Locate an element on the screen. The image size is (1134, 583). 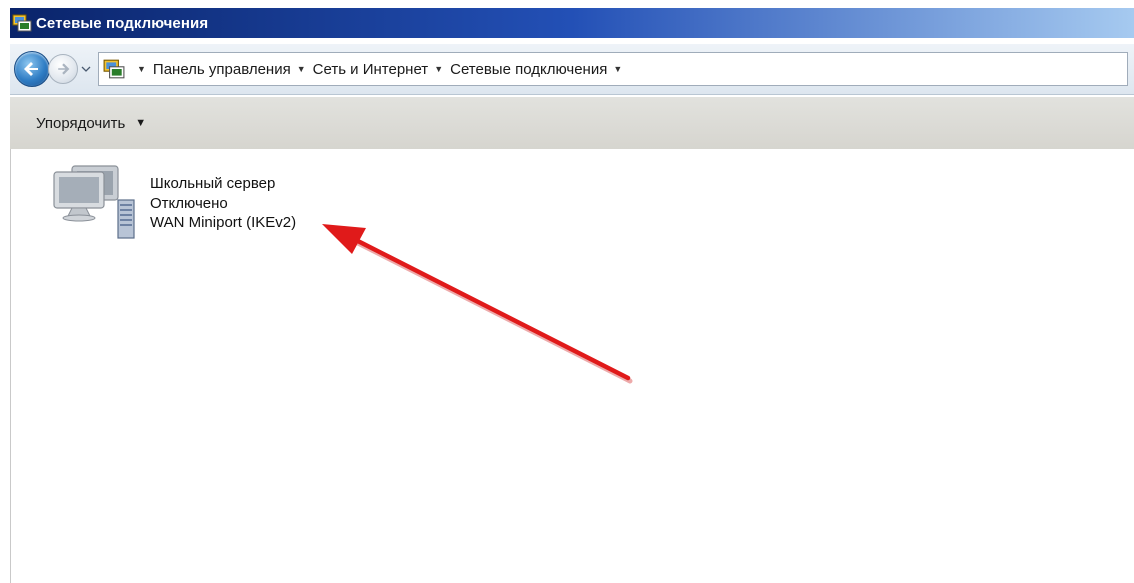
breadcrumb-network-connections: Сетевые подключения is located at coordinates (528, 69).